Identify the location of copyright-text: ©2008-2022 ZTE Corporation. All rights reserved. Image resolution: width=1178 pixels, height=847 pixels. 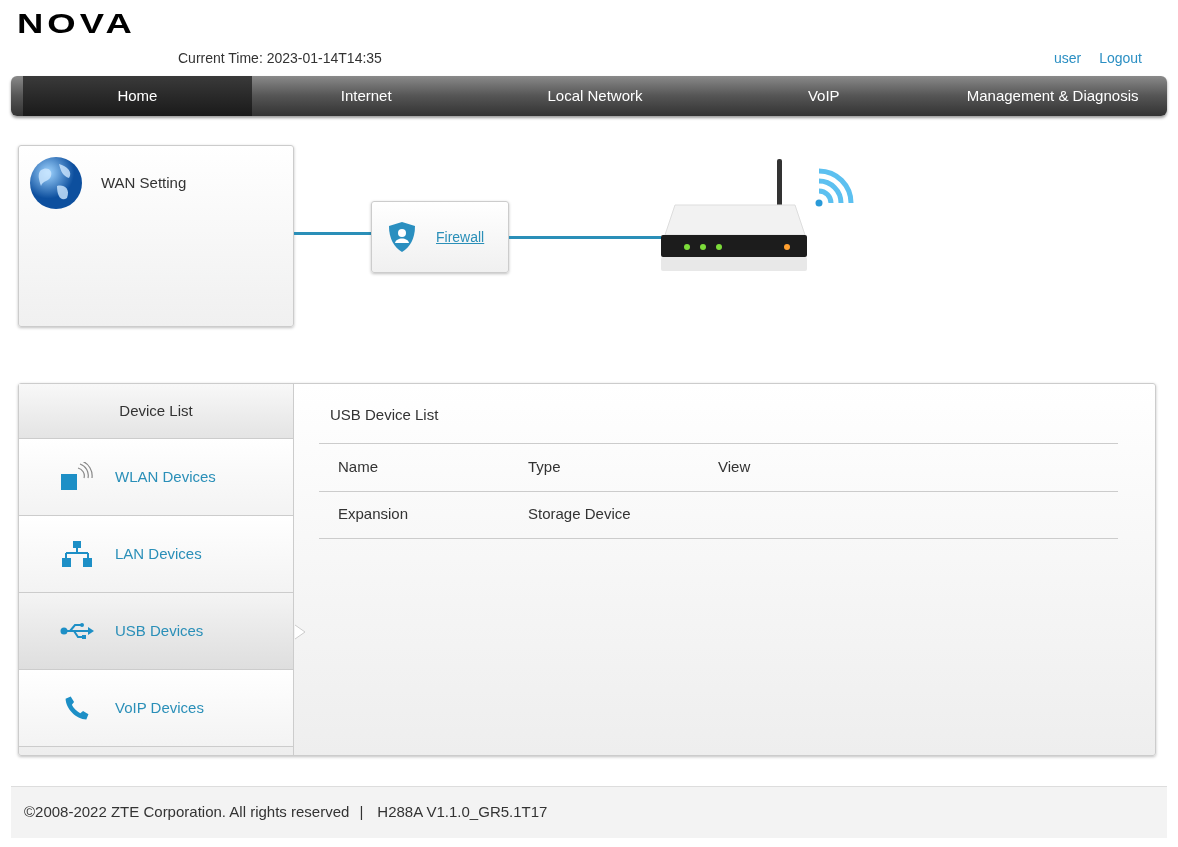
(187, 812).